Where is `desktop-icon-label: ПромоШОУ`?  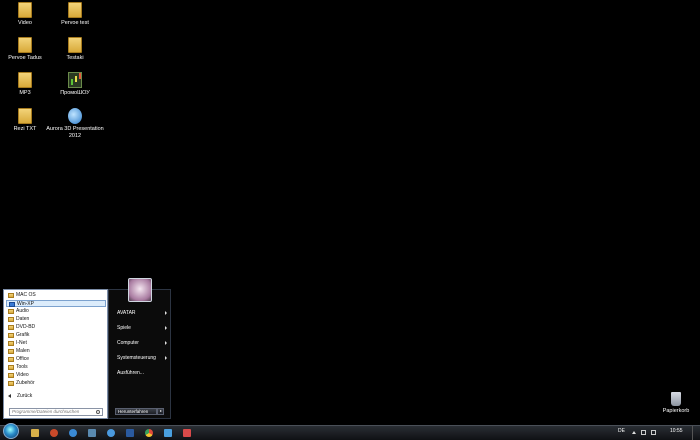
desktop-icon-label: ПромоШОУ is located at coordinates (75, 93).